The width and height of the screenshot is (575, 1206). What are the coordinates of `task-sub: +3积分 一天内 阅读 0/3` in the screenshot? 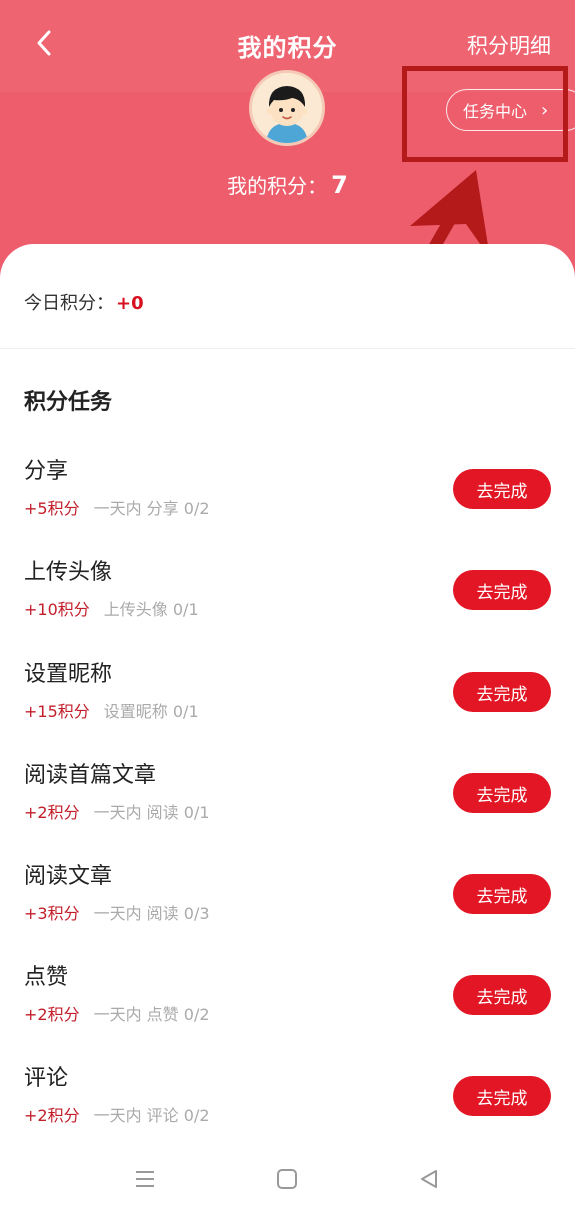 It's located at (117, 912).